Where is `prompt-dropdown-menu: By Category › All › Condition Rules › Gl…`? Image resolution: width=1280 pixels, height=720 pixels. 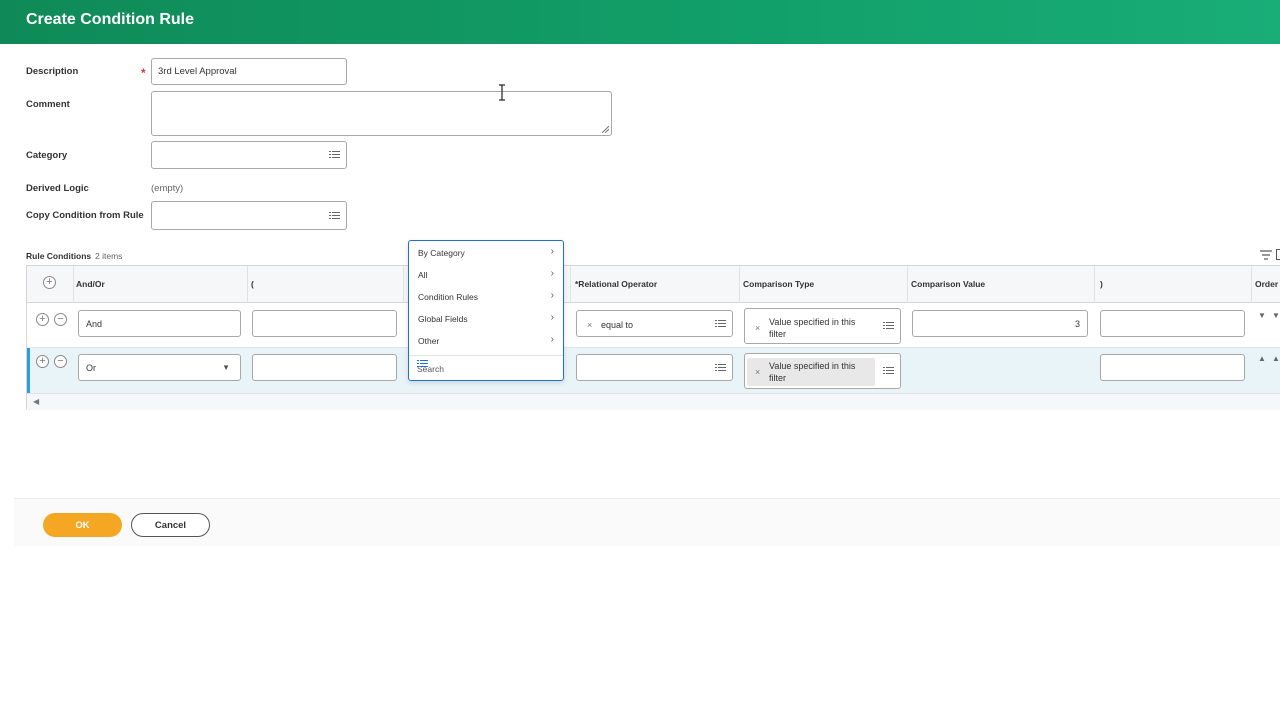
prompt-dropdown-menu: By Category › All › Condition Rules › Gl… is located at coordinates (486, 310).